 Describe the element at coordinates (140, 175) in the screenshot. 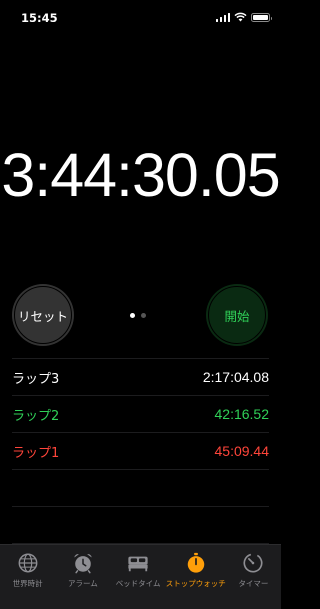

I see `stopwatch-display: 3:44:30.05` at that location.